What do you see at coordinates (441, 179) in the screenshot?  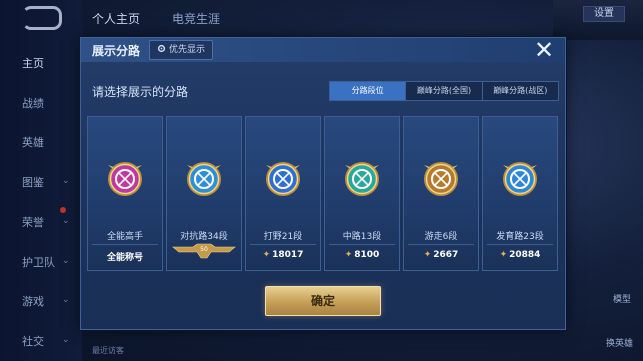 I see `roam-emblem-icon` at bounding box center [441, 179].